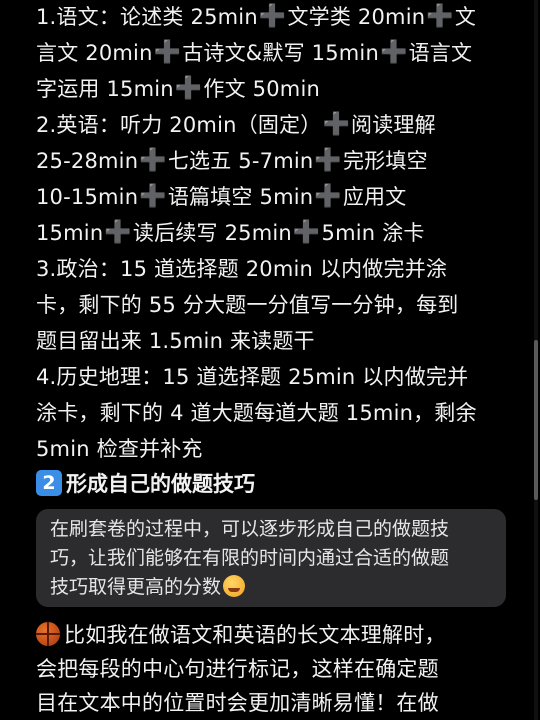 The image size is (540, 720). I want to click on text-line: 涂卡，剩下的 4 道大题每道大题 15min，剩余, so click(256, 413).